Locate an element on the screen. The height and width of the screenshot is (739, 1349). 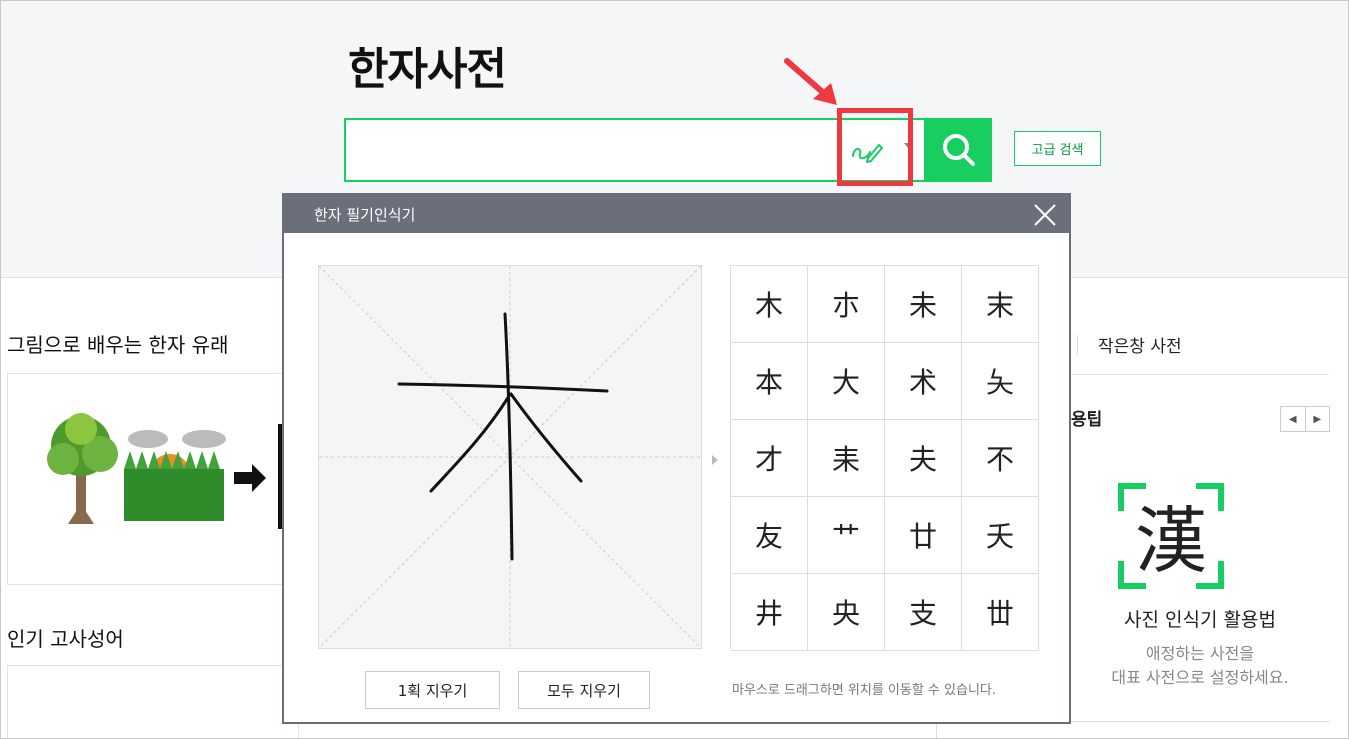
candidate-cell: 大 is located at coordinates (846, 381).